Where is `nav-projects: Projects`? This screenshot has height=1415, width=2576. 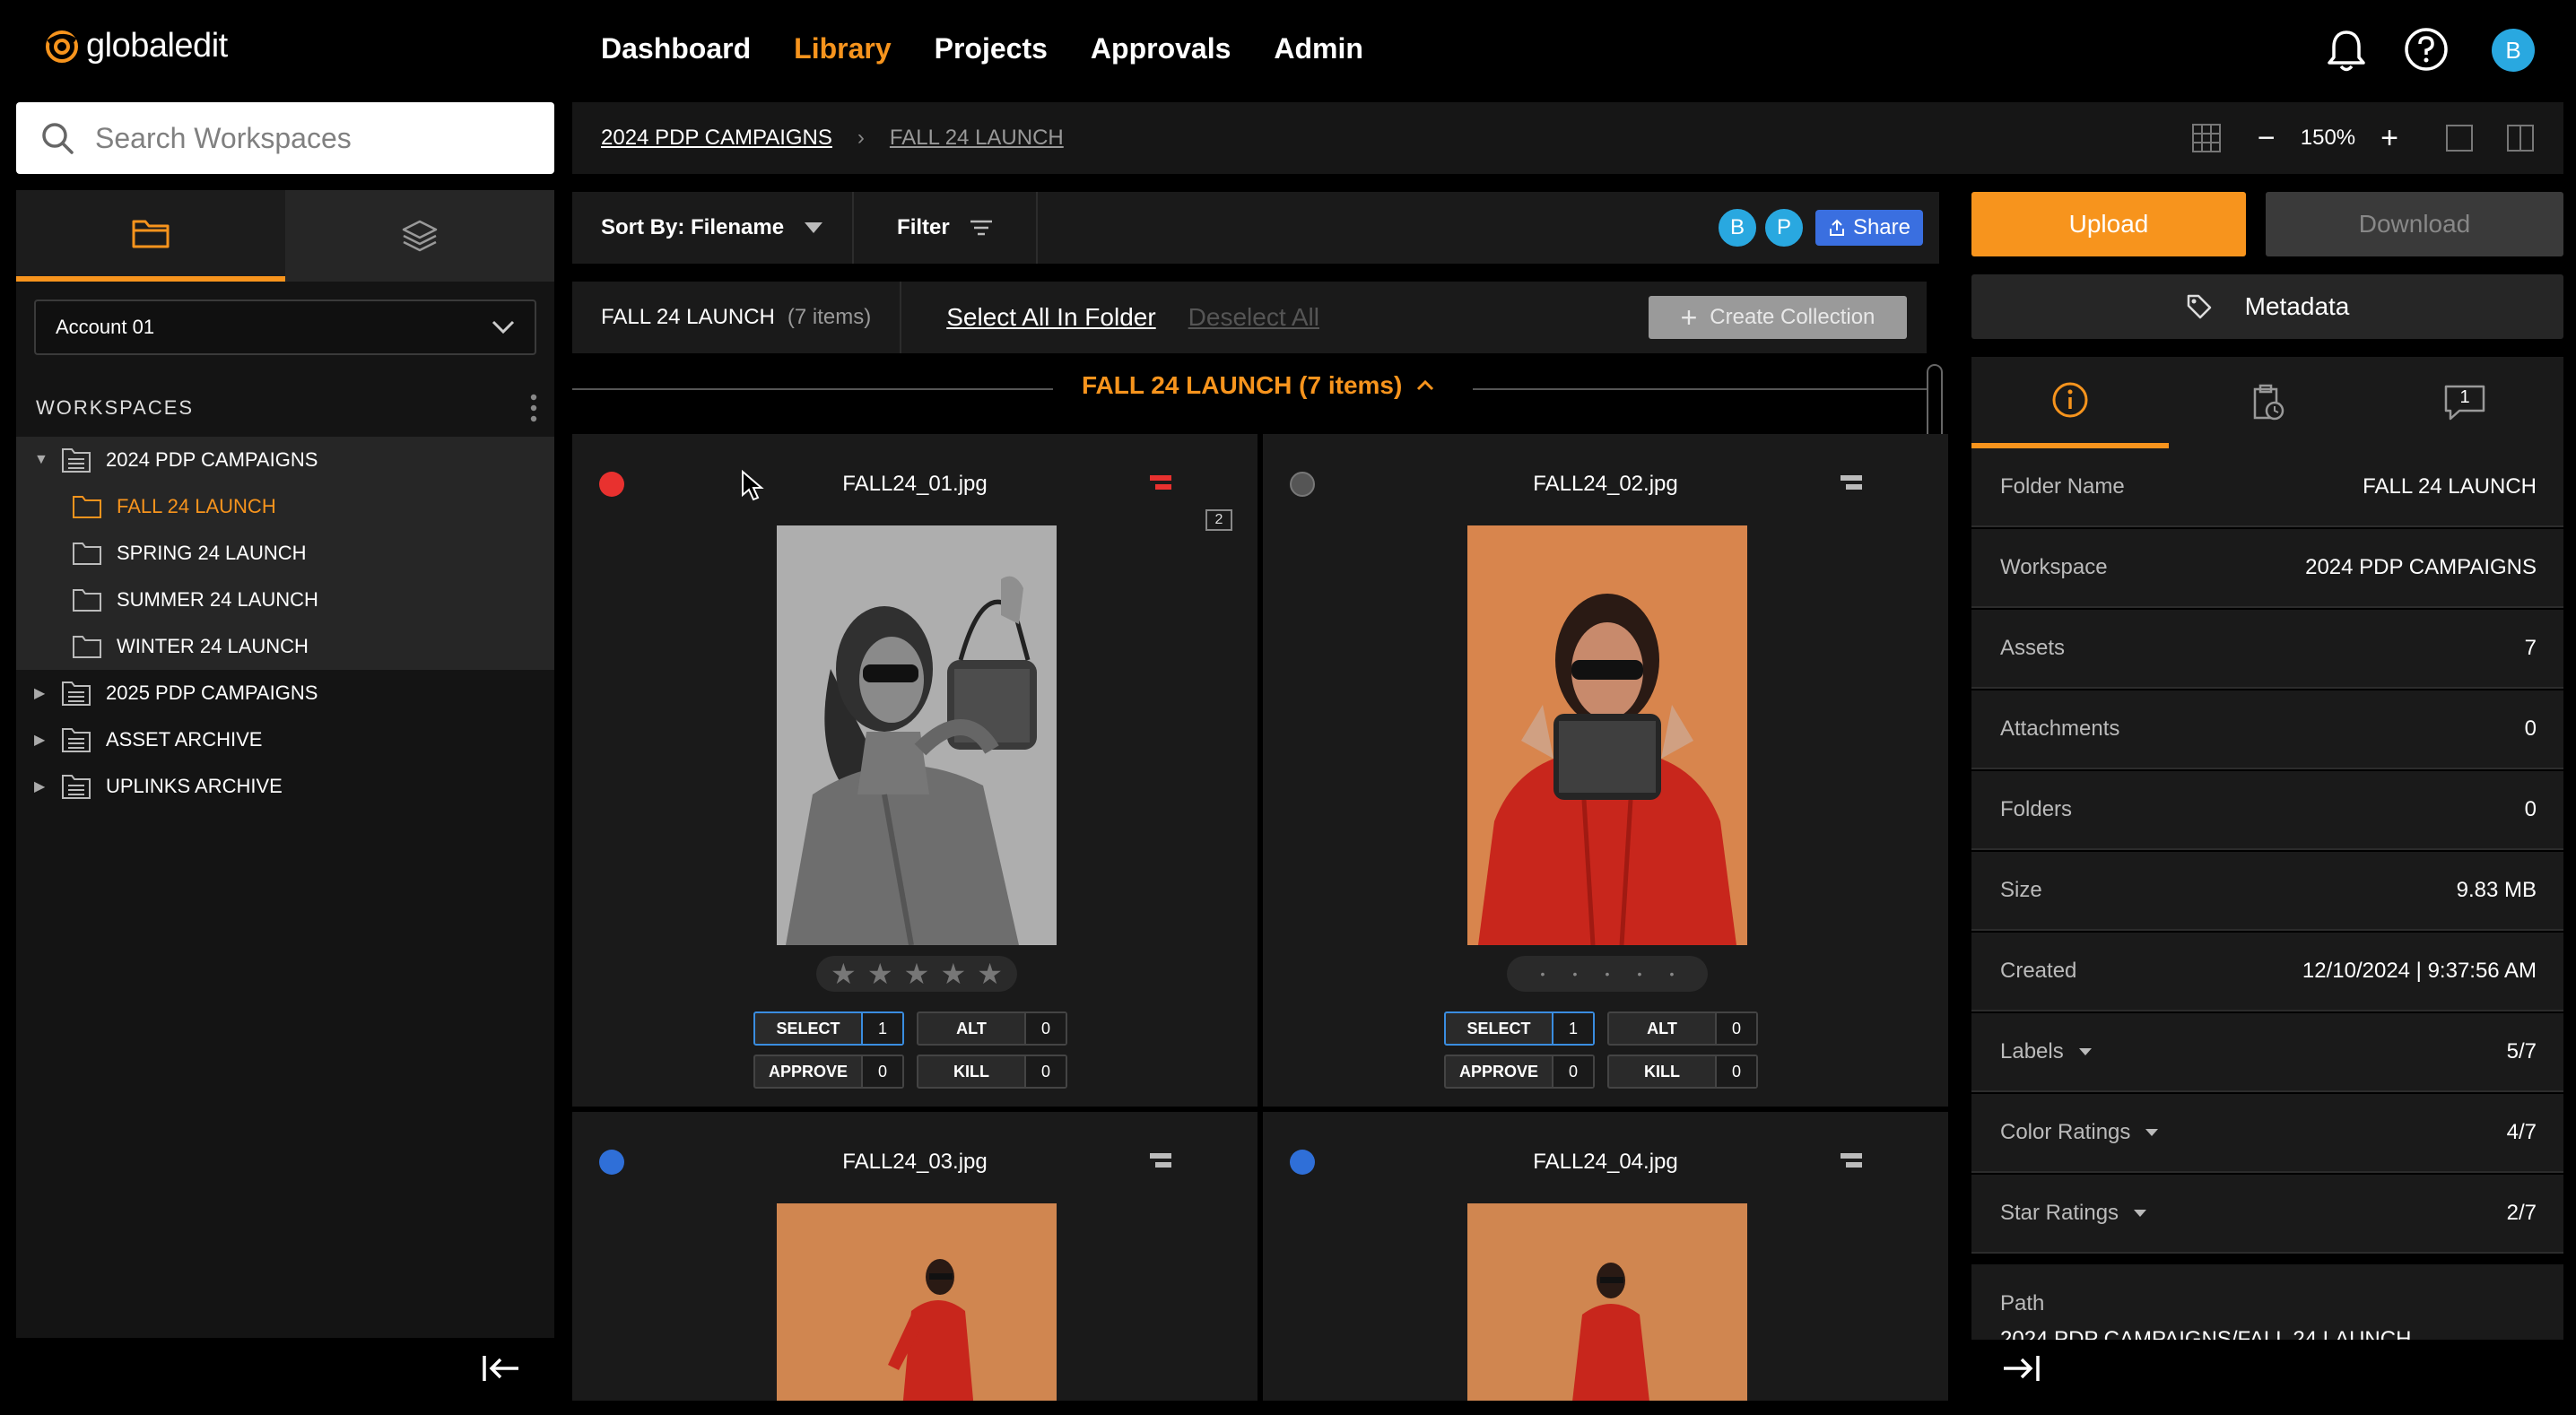
nav-projects: Projects is located at coordinates (991, 48).